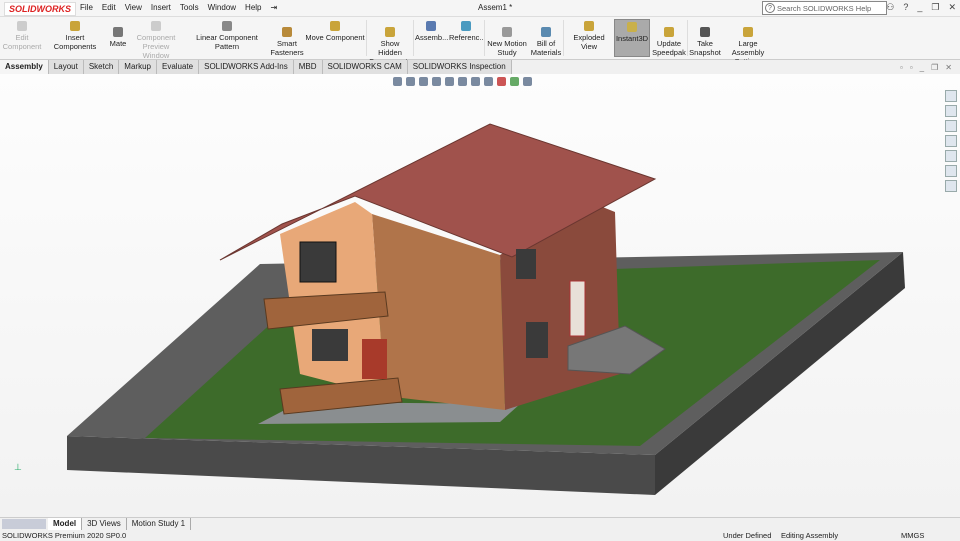 The width and height of the screenshot is (960, 541). Describe the element at coordinates (890, 7) in the screenshot. I see `user-icon: ⚇` at that location.